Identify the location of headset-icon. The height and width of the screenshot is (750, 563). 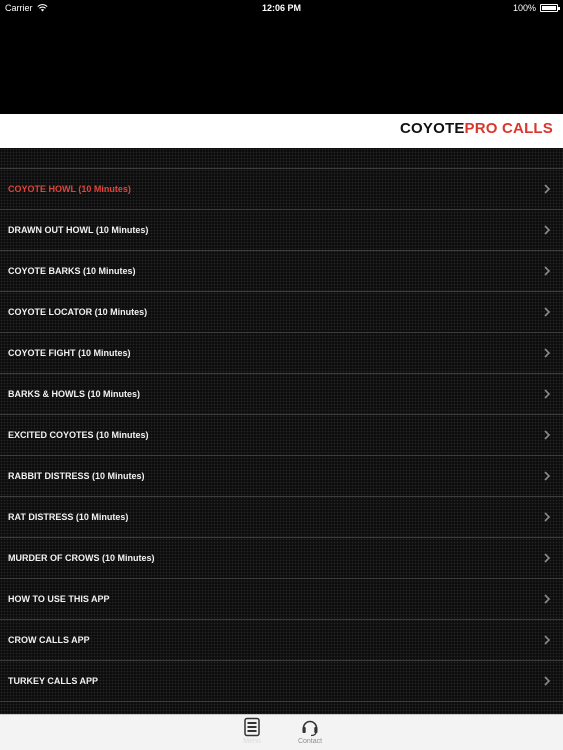
(310, 728).